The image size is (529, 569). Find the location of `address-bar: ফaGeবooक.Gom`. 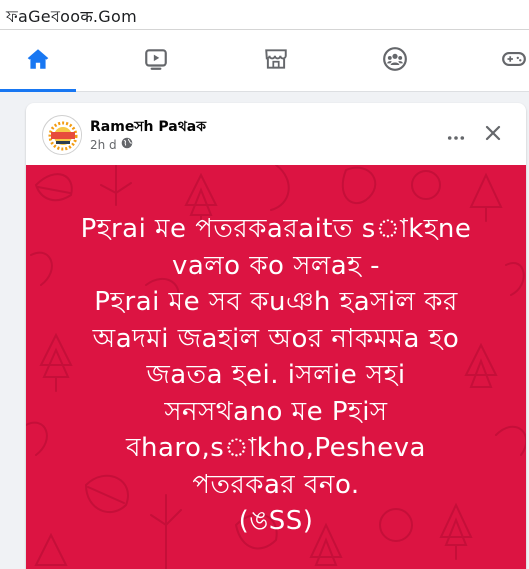

address-bar: ফaGeবooक.Gom is located at coordinates (264, 15).